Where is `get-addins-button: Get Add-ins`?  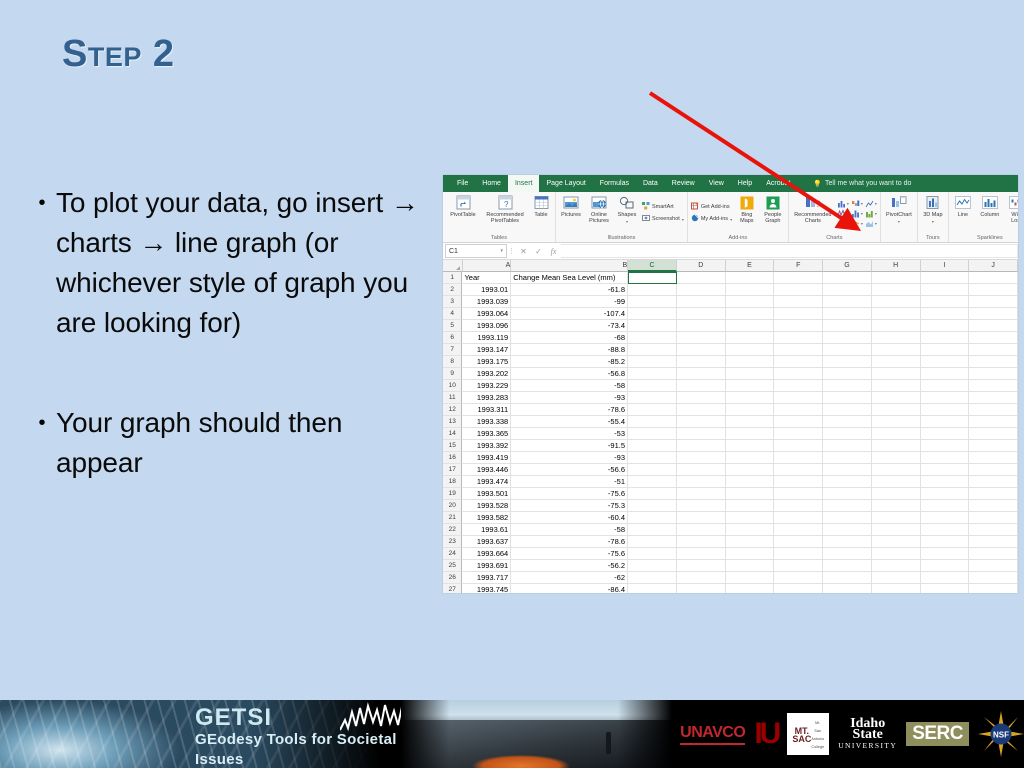 get-addins-button: Get Add-ins is located at coordinates (711, 207).